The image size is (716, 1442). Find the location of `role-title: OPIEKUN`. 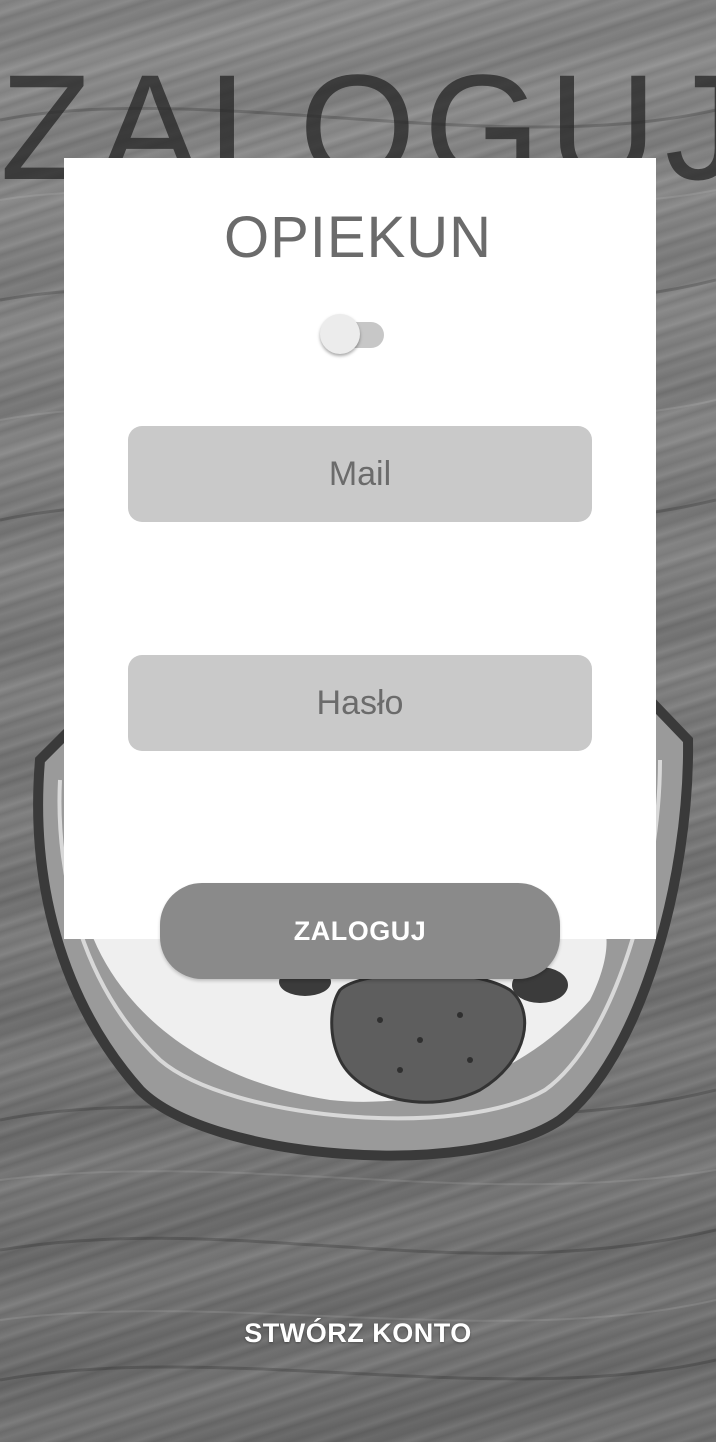

role-title: OPIEKUN is located at coordinates (358, 237).